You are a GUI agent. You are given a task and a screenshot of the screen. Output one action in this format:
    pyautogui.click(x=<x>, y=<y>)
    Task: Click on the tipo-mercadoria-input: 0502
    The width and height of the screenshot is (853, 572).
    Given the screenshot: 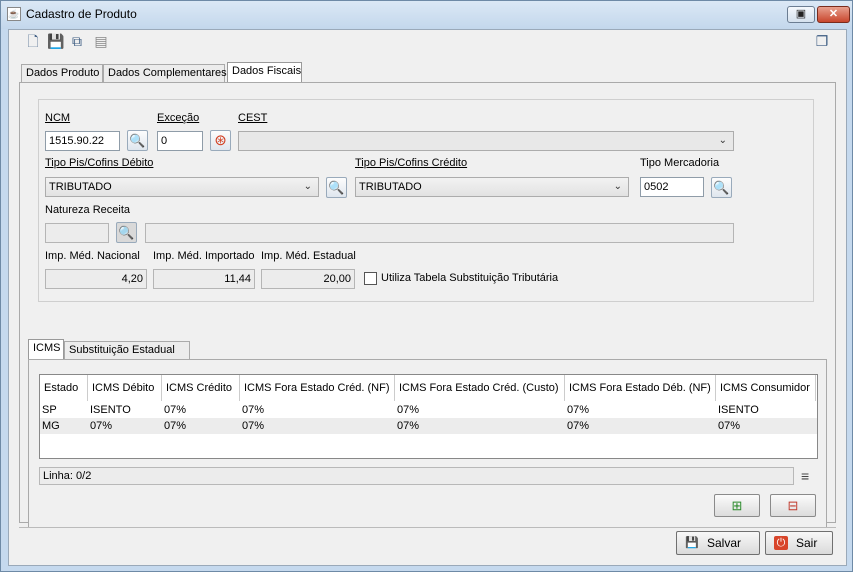 What is the action you would take?
    pyautogui.click(x=672, y=187)
    